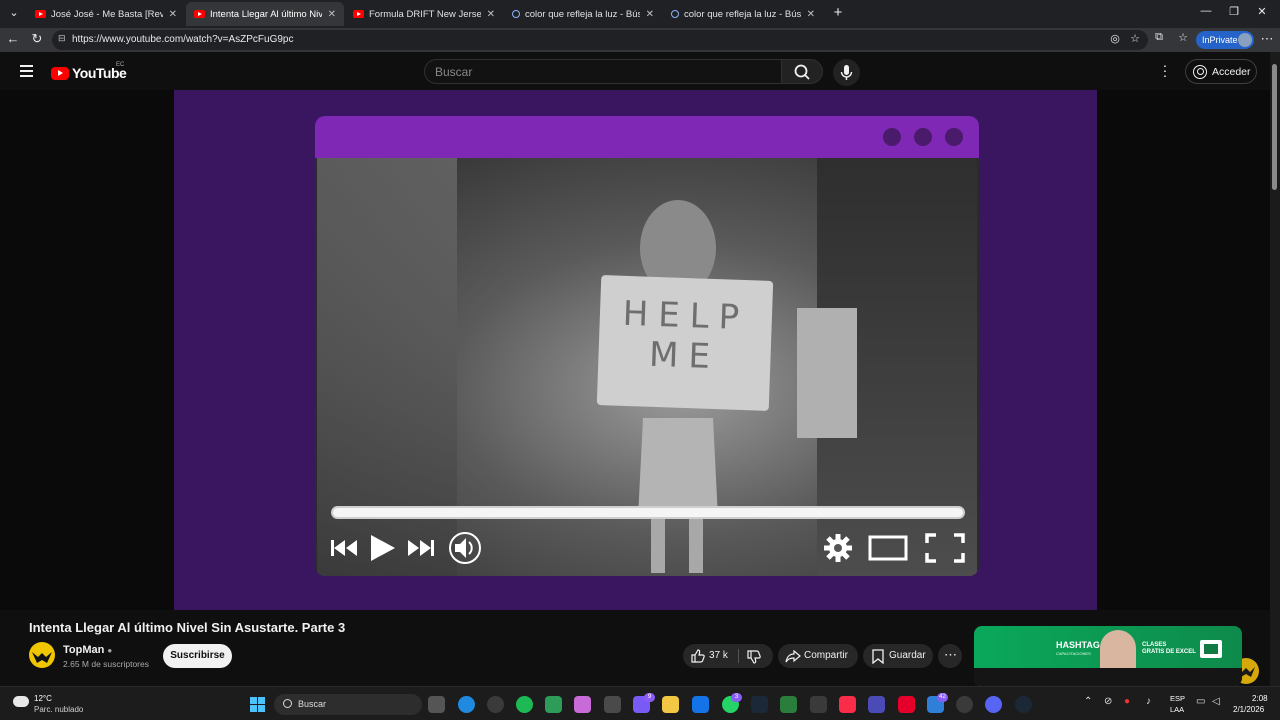  I want to click on taskbar-search: Buscar, so click(348, 704).